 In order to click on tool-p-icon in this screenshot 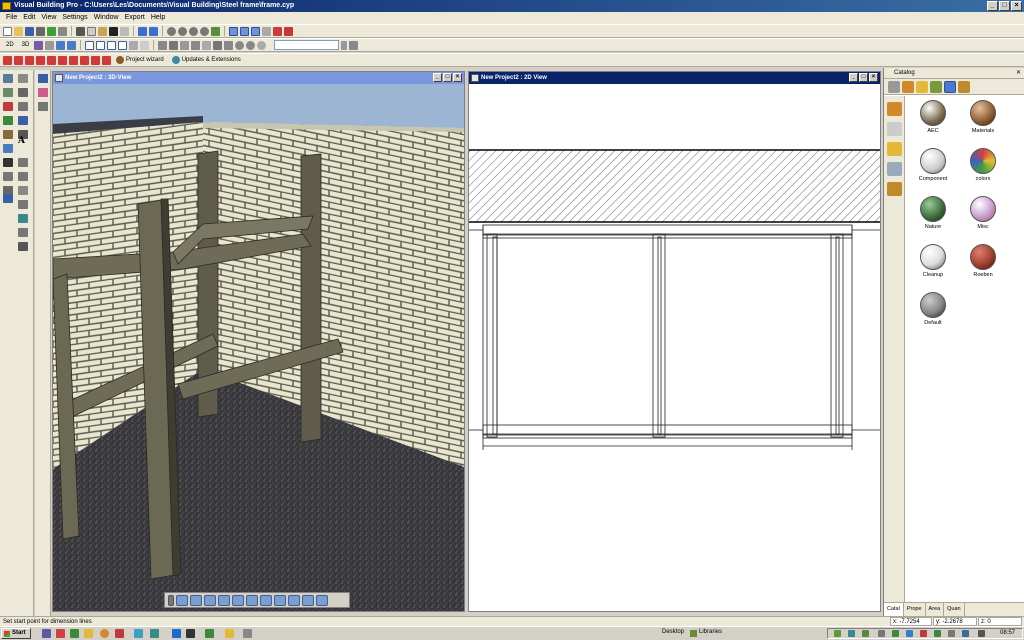, I will do `click(62, 60)`.